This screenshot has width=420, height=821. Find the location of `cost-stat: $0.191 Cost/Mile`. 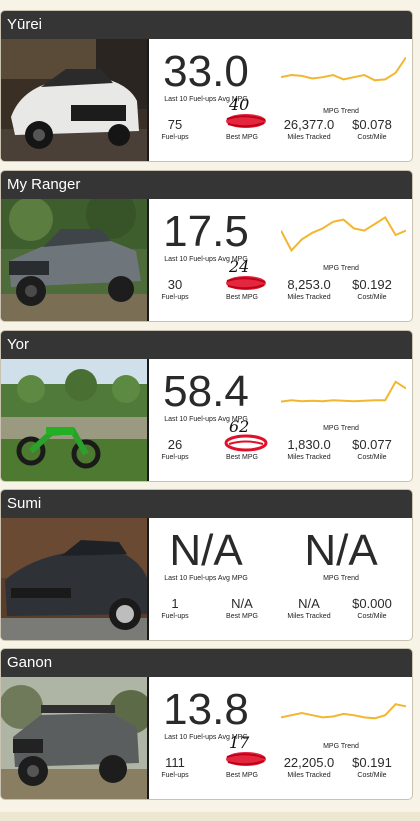

cost-stat: $0.191 Cost/Mile is located at coordinates (372, 768).